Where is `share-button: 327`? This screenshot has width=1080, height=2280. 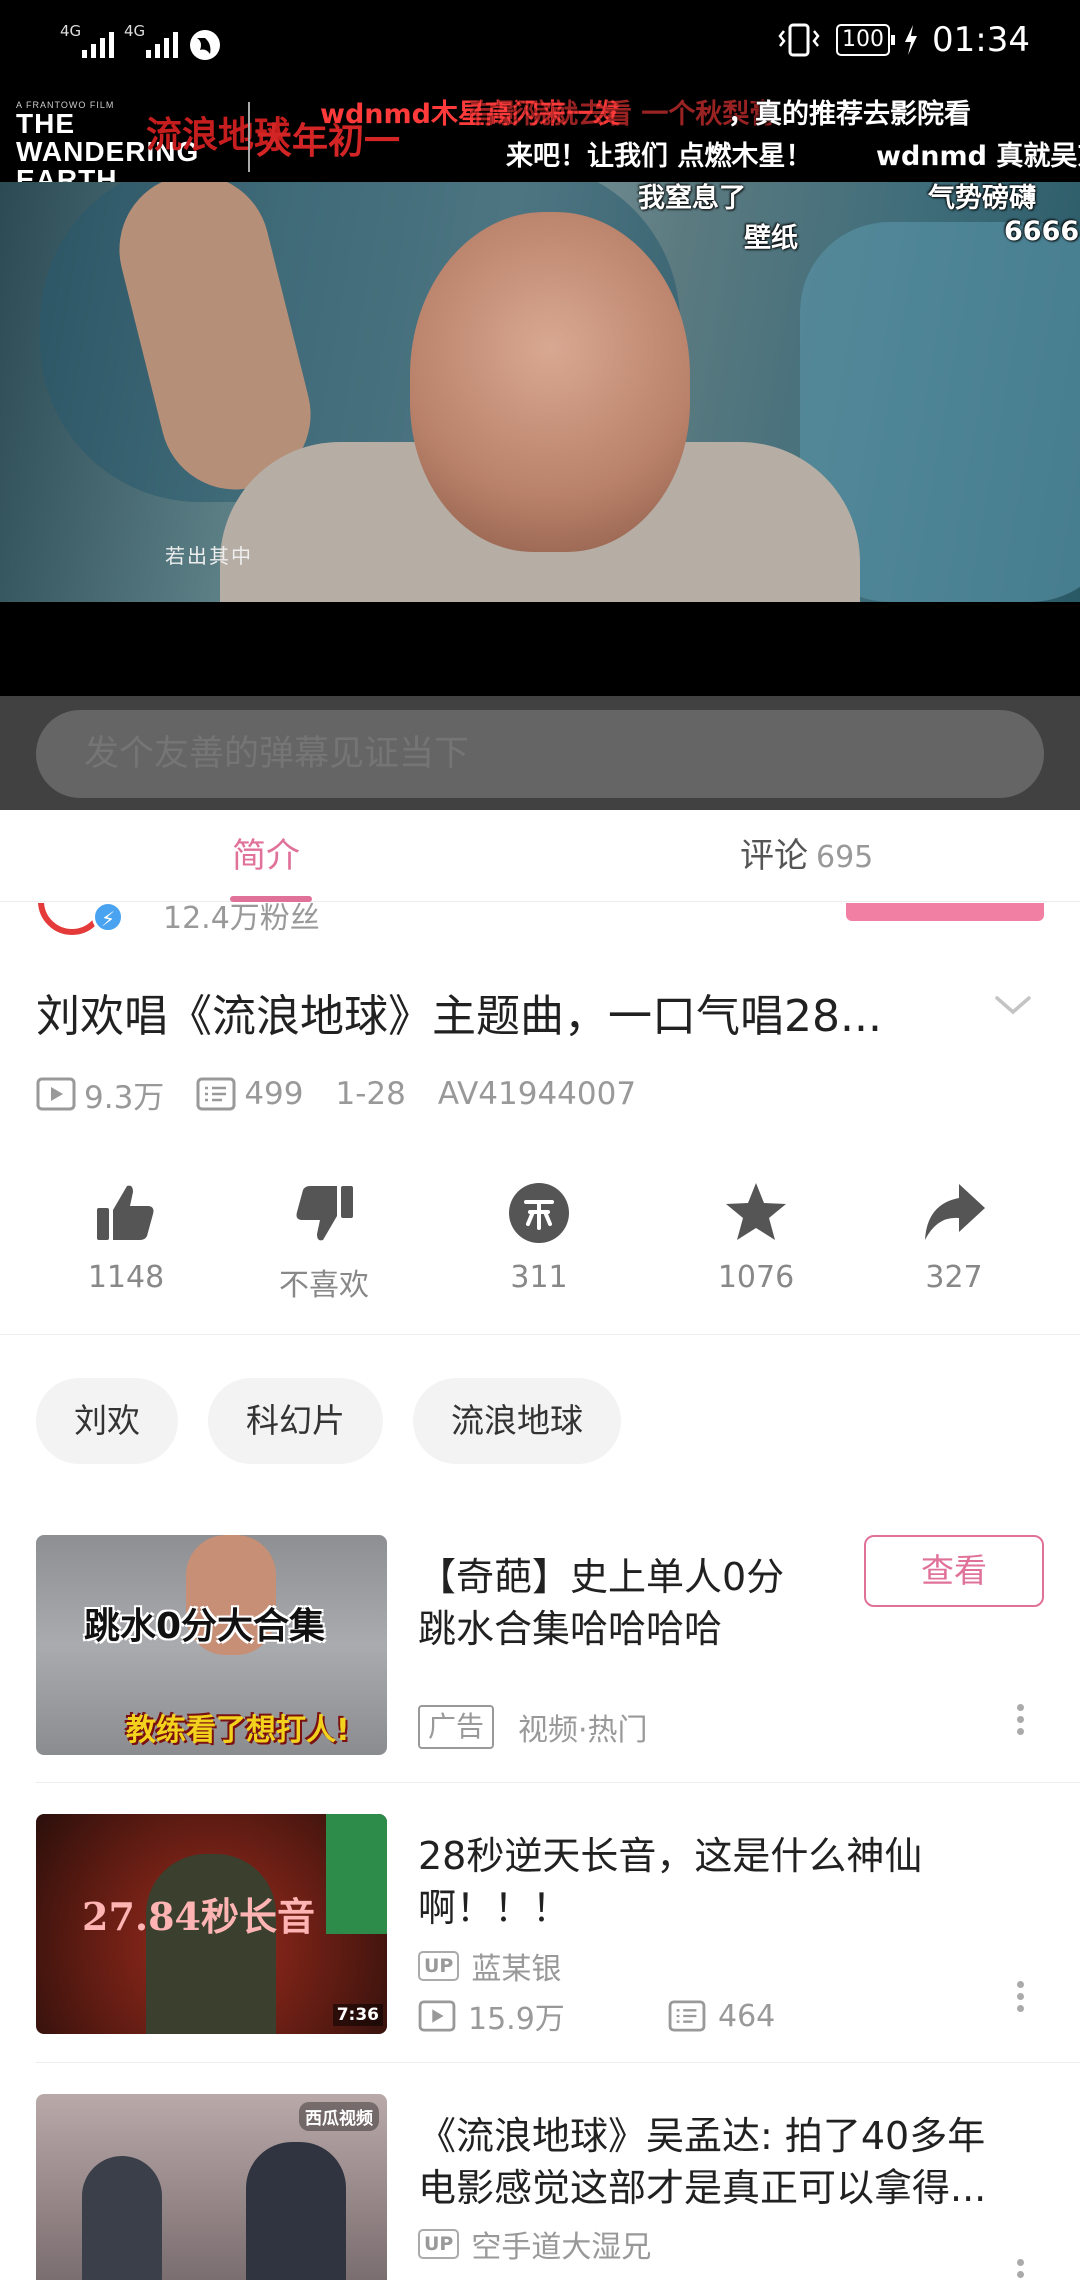
share-button: 327 is located at coordinates (954, 1237).